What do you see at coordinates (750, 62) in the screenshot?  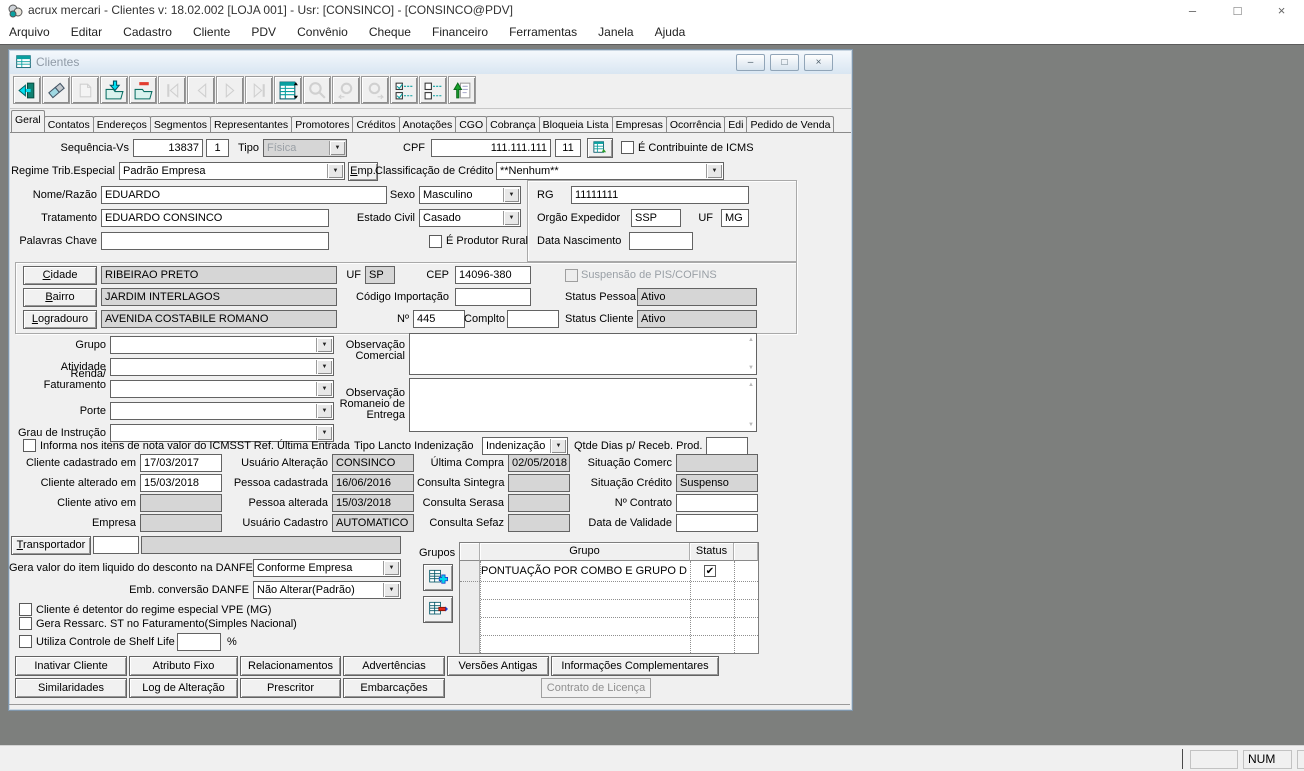 I see `child-minimize-button: –` at bounding box center [750, 62].